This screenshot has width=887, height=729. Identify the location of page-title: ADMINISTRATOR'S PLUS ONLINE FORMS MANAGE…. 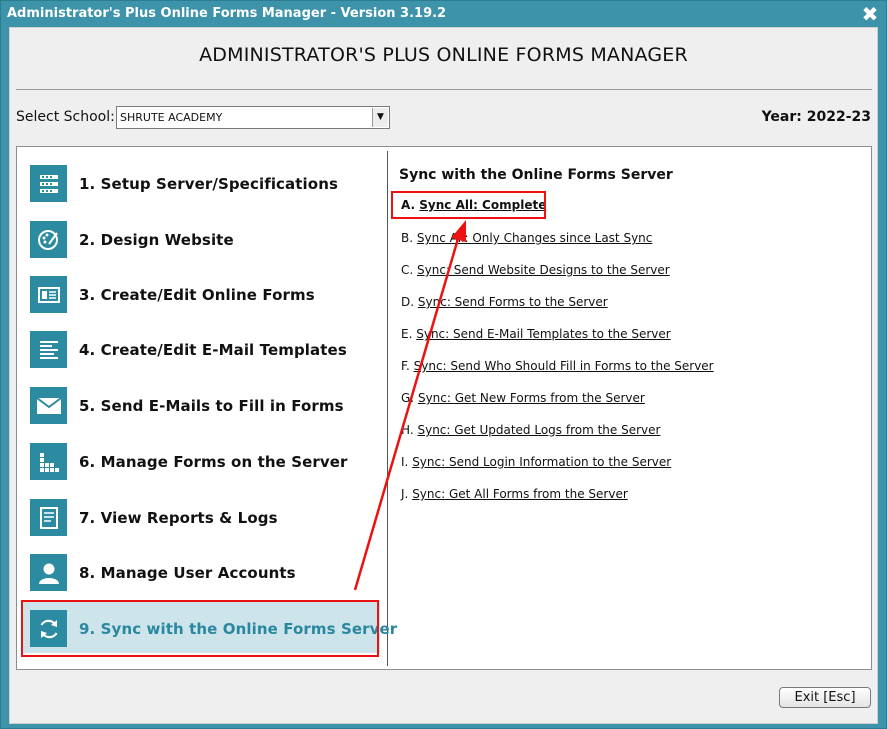
(443, 55).